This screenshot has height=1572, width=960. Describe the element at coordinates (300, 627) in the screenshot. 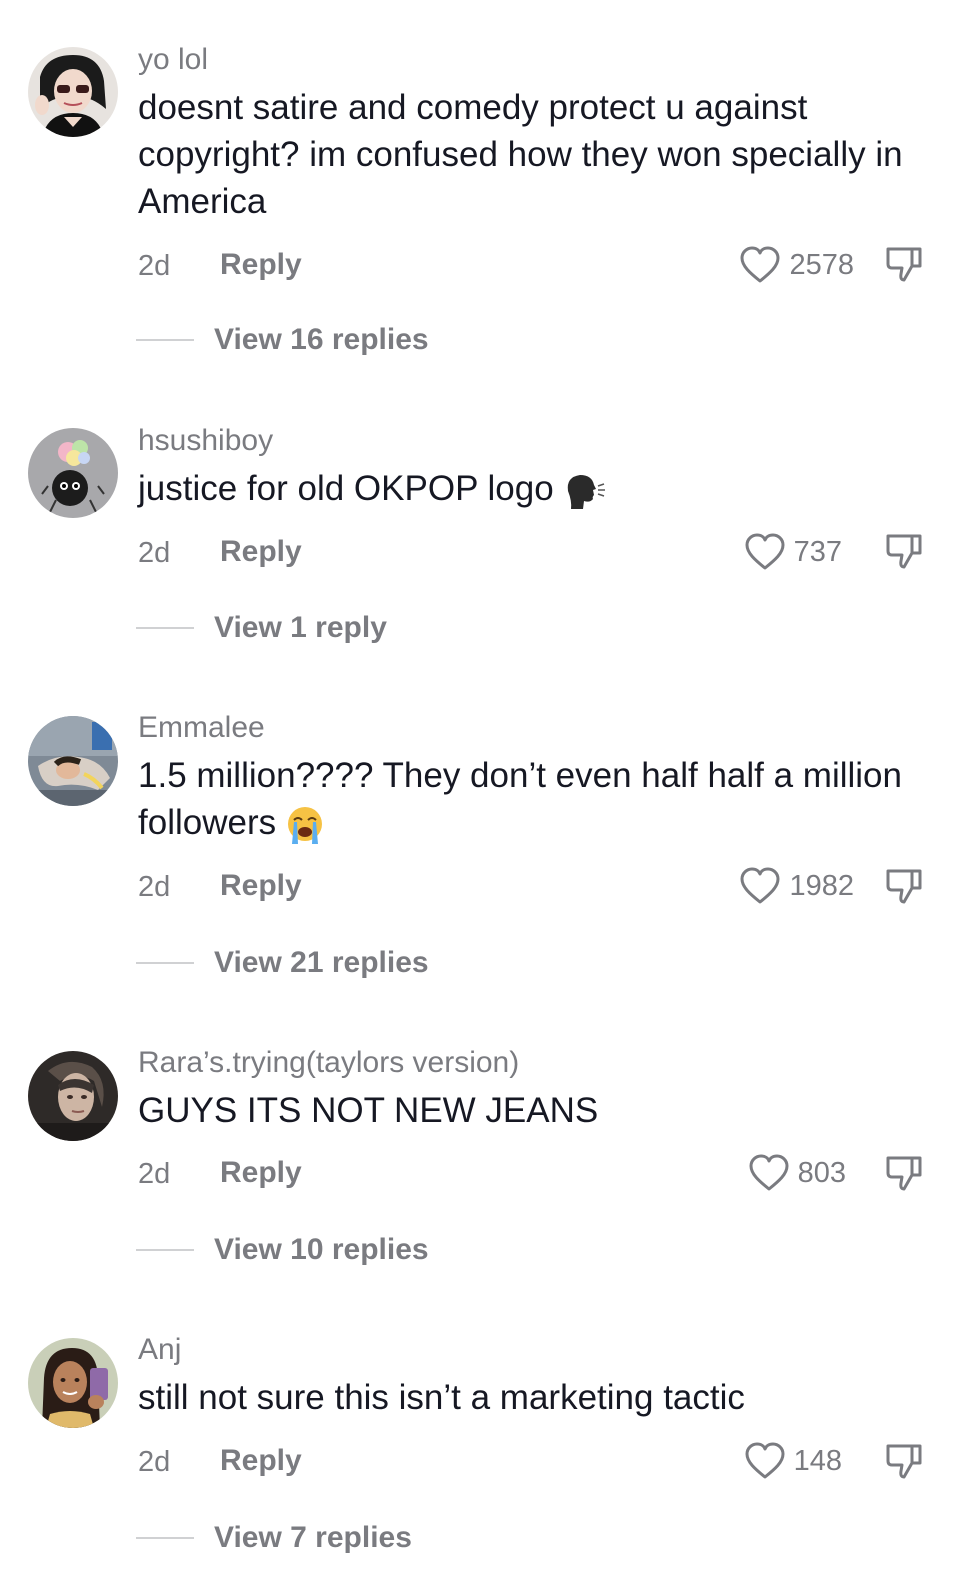

I see `view-replies-label: View 1 reply` at that location.